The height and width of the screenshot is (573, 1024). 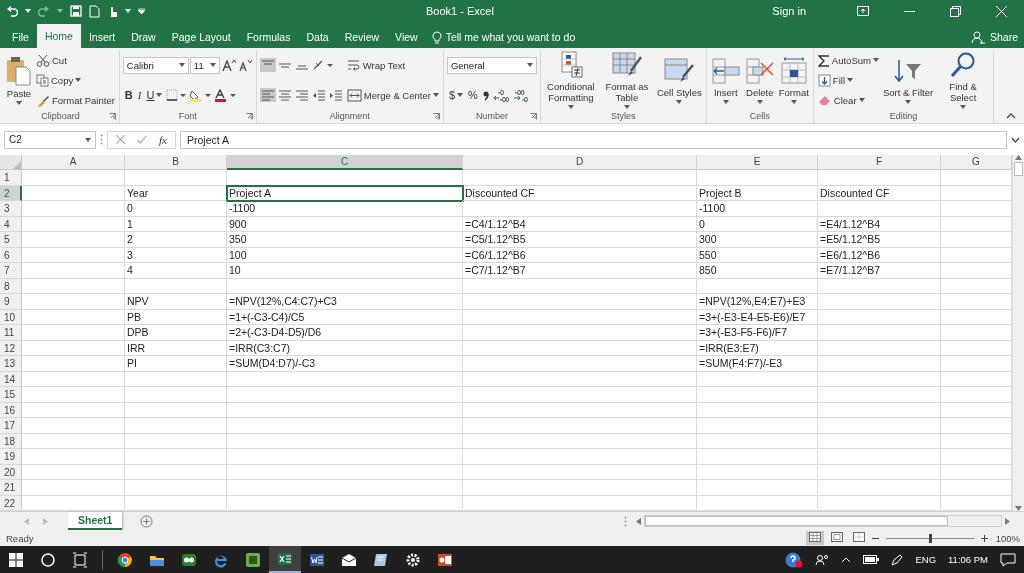 I want to click on collapse-ribbon-icon, so click(x=1011, y=116).